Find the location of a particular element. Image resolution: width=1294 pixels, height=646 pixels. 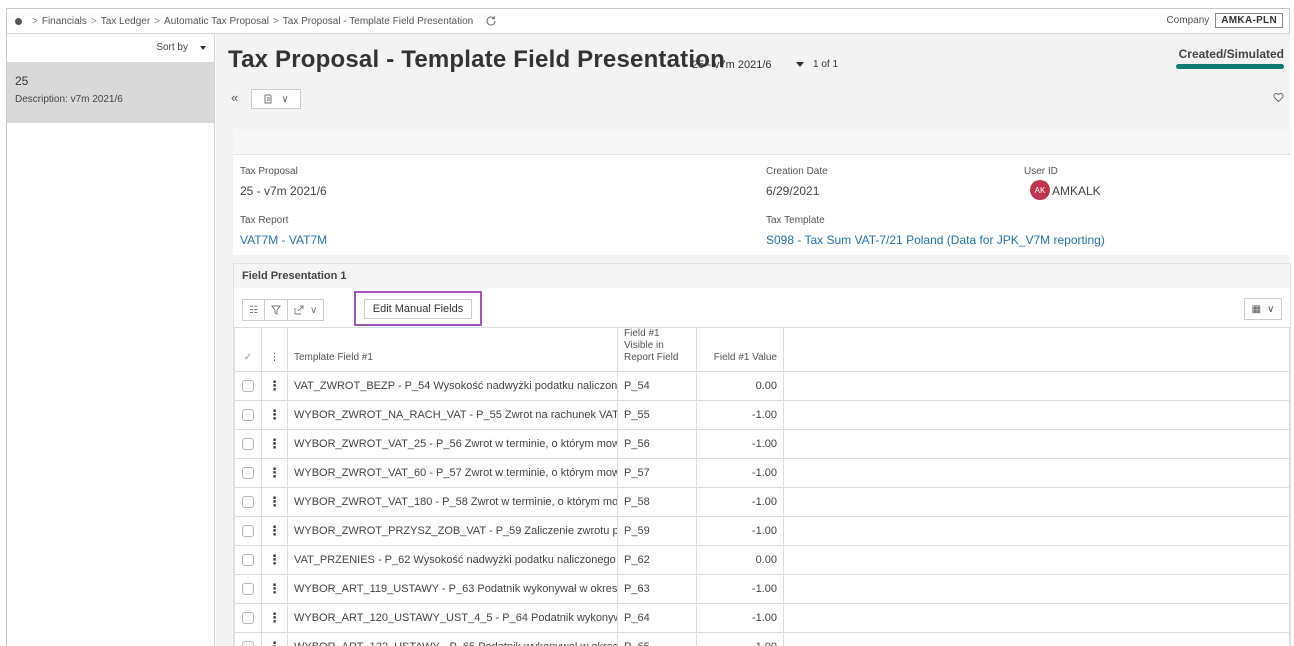

edit-manual-fields-button: Edit Manual Fields is located at coordinates (418, 308).